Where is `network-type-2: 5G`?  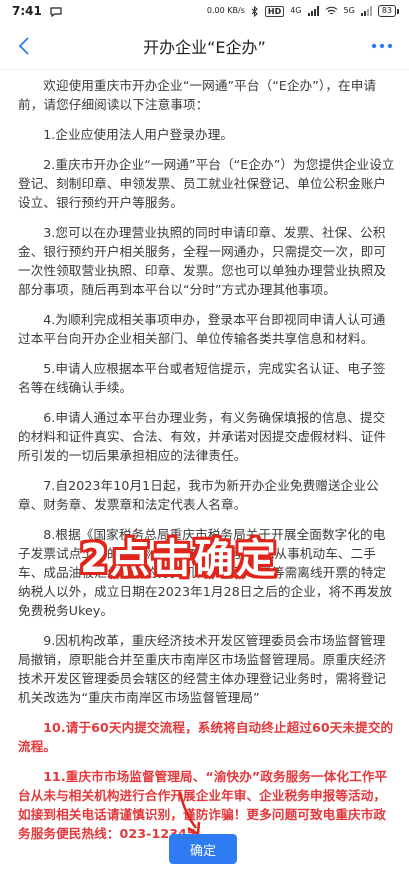
network-type-2: 5G is located at coordinates (349, 10).